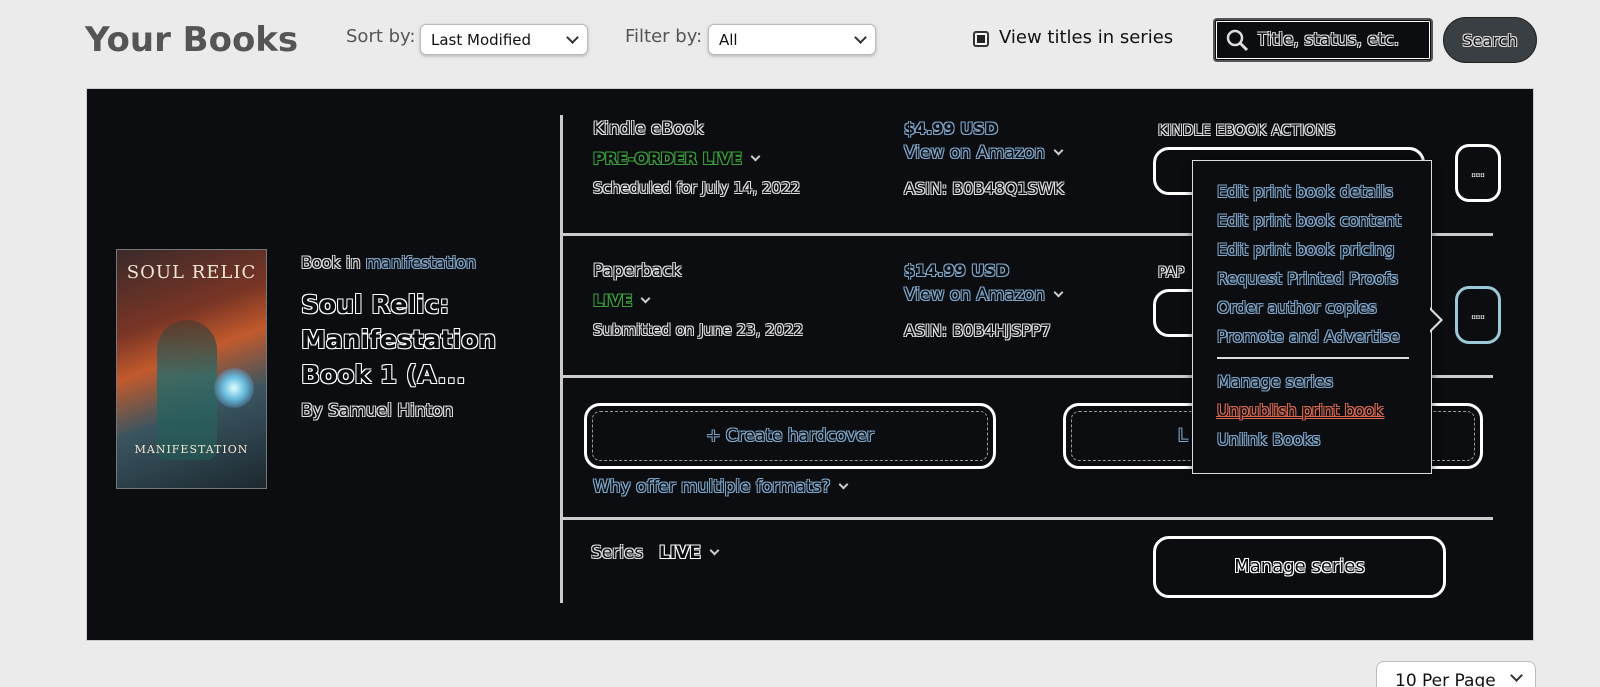  What do you see at coordinates (1324, 220) in the screenshot?
I see `menu-item-edit-content: Edit print book content` at bounding box center [1324, 220].